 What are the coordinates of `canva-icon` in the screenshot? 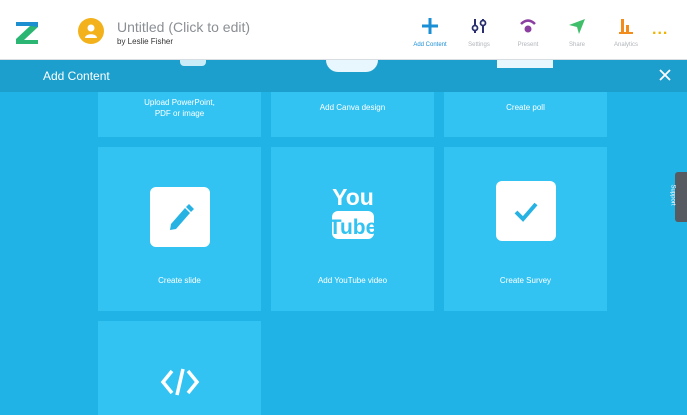 It's located at (352, 66).